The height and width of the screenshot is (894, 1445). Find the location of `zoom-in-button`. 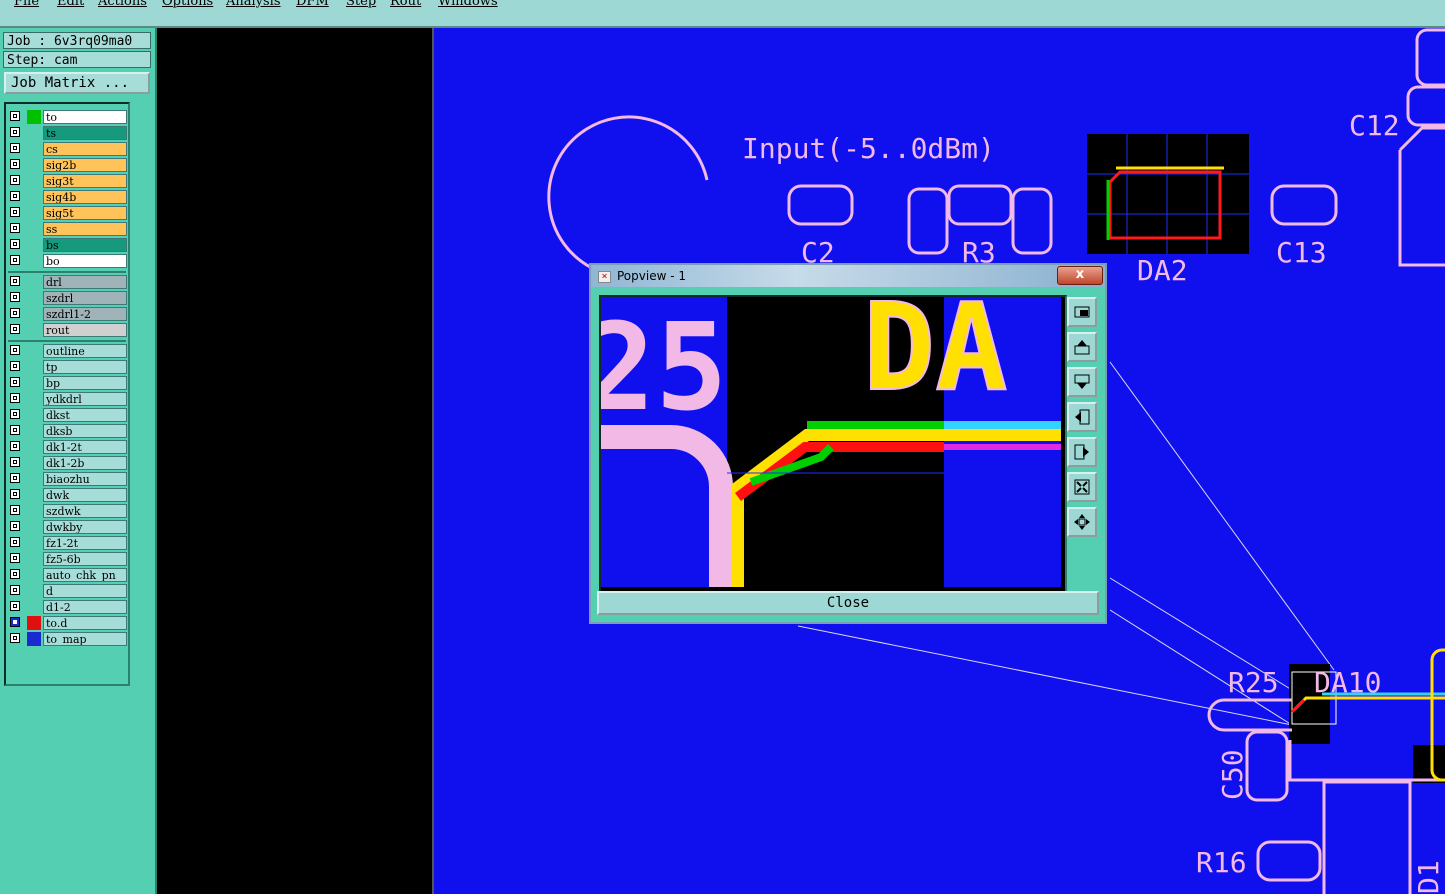

zoom-in-button is located at coordinates (1082, 487).